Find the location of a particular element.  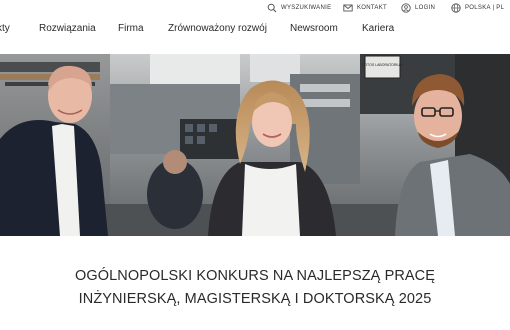

utility-bar: WYSZUKIWANIE KONTAKT LOGIN POLSKA | PL is located at coordinates (255, 8).